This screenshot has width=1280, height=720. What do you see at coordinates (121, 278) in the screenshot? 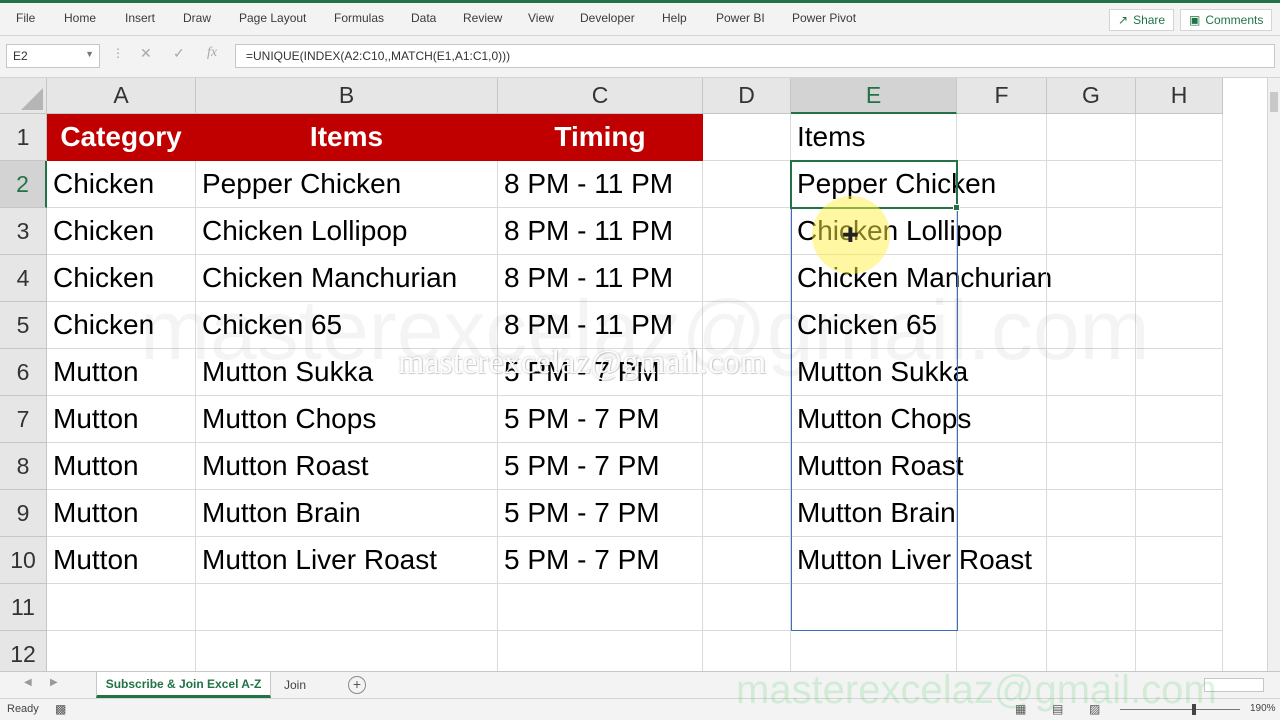
I see `cell-a4: Chicken` at bounding box center [121, 278].